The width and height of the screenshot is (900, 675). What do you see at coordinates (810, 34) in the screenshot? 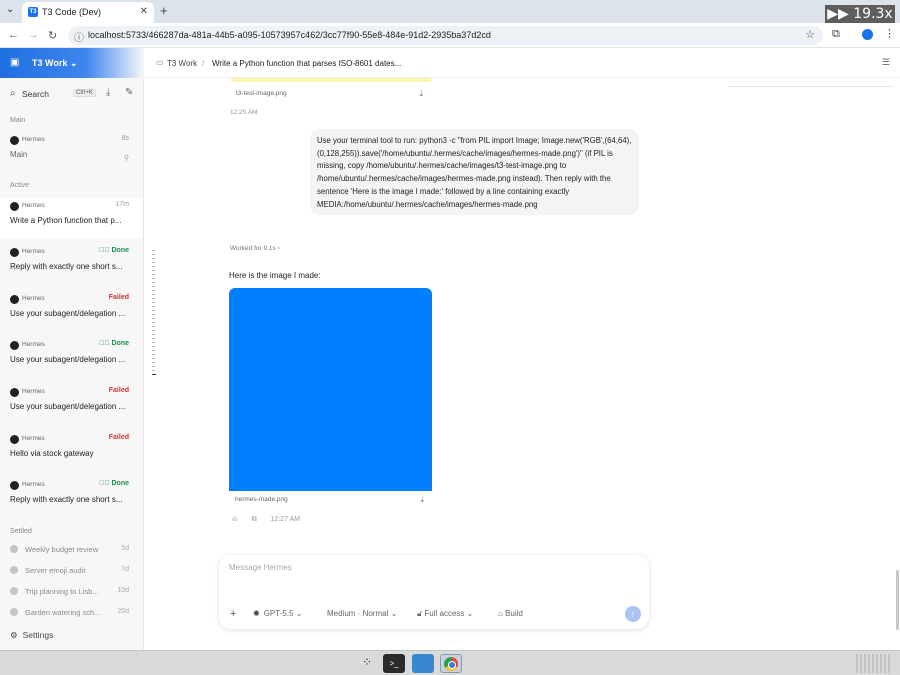
I see `bookmark-star-icon: ☆` at bounding box center [810, 34].